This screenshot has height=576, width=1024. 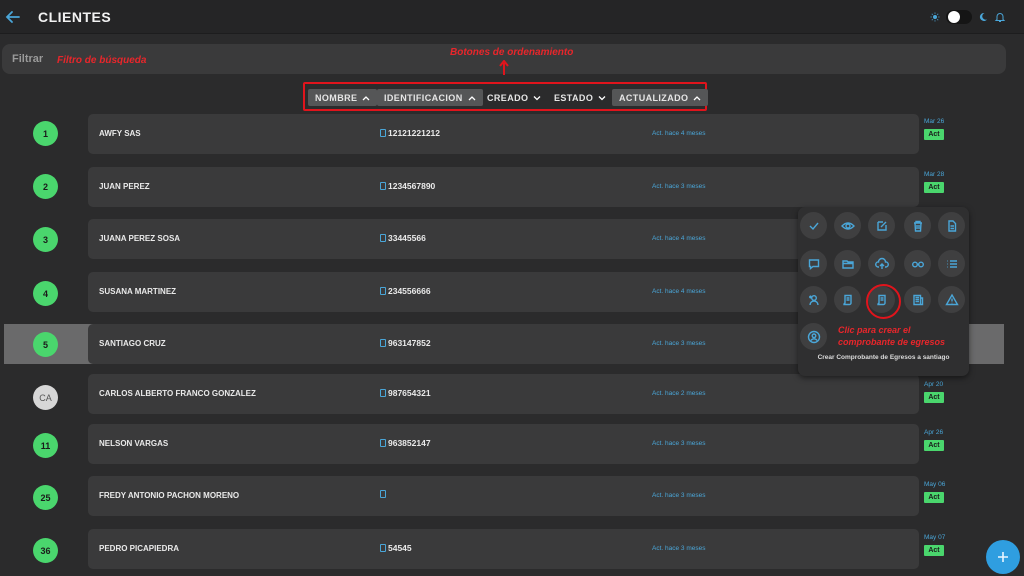 I want to click on folder-icon, so click(x=847, y=263).